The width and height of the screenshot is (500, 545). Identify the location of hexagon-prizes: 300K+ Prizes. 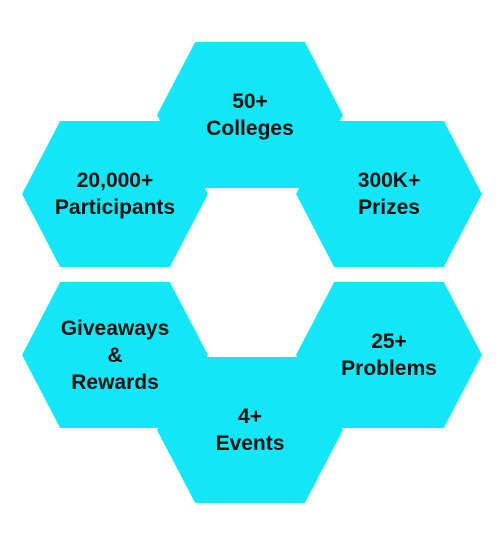
(389, 194).